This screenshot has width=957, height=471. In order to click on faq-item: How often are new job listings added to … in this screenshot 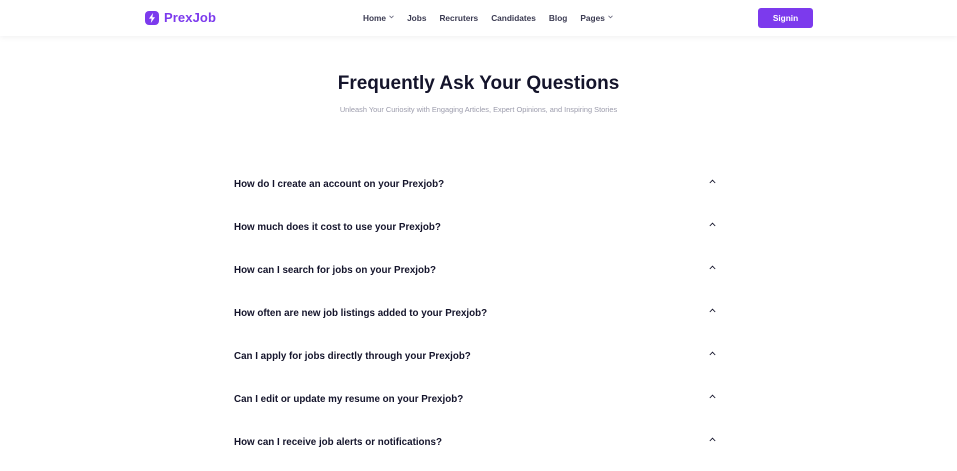, I will do `click(479, 320)`.